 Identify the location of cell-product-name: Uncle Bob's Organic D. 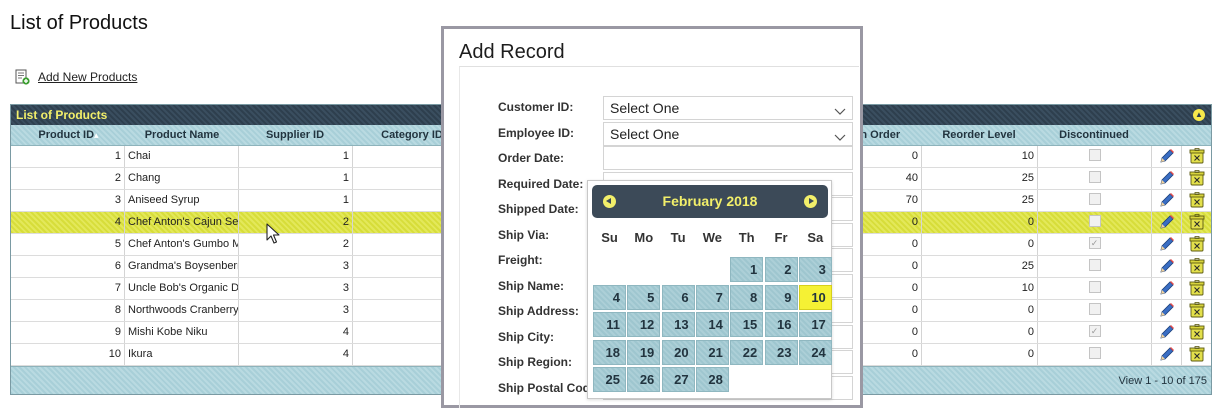
(182, 288).